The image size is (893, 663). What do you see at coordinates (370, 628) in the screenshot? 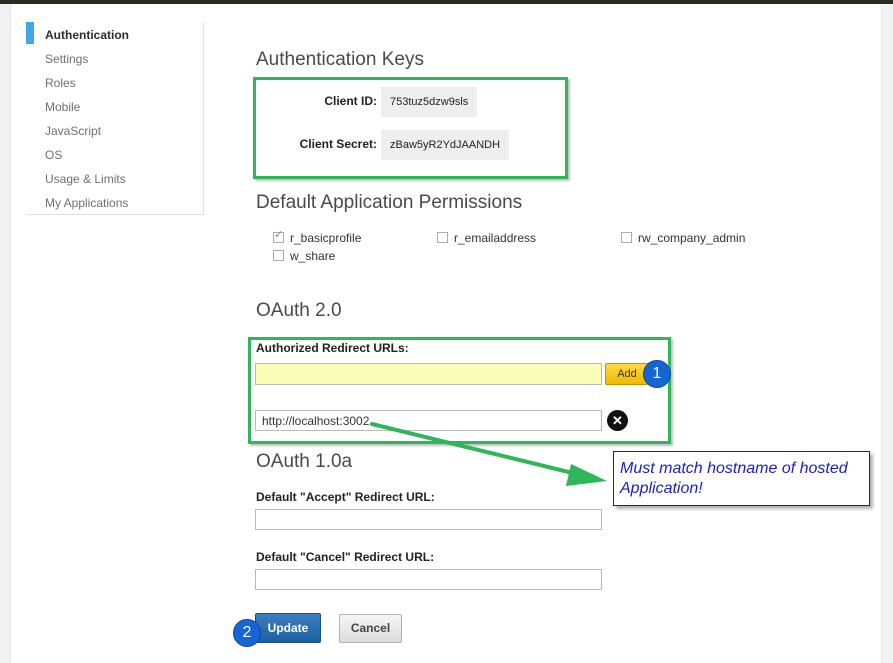
I see `cancel-button: Cancel` at bounding box center [370, 628].